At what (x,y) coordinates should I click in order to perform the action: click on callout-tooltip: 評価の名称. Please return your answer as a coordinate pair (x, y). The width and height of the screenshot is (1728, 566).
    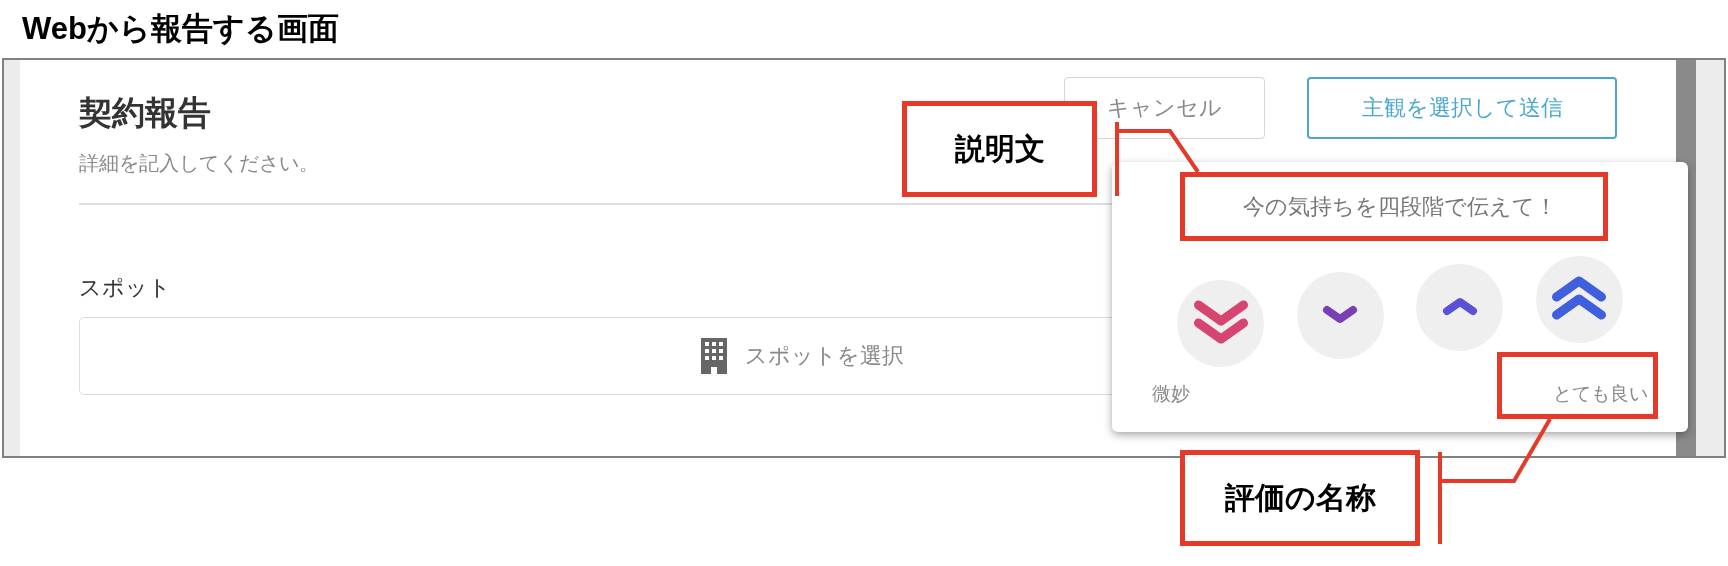
    Looking at the image, I should click on (1300, 498).